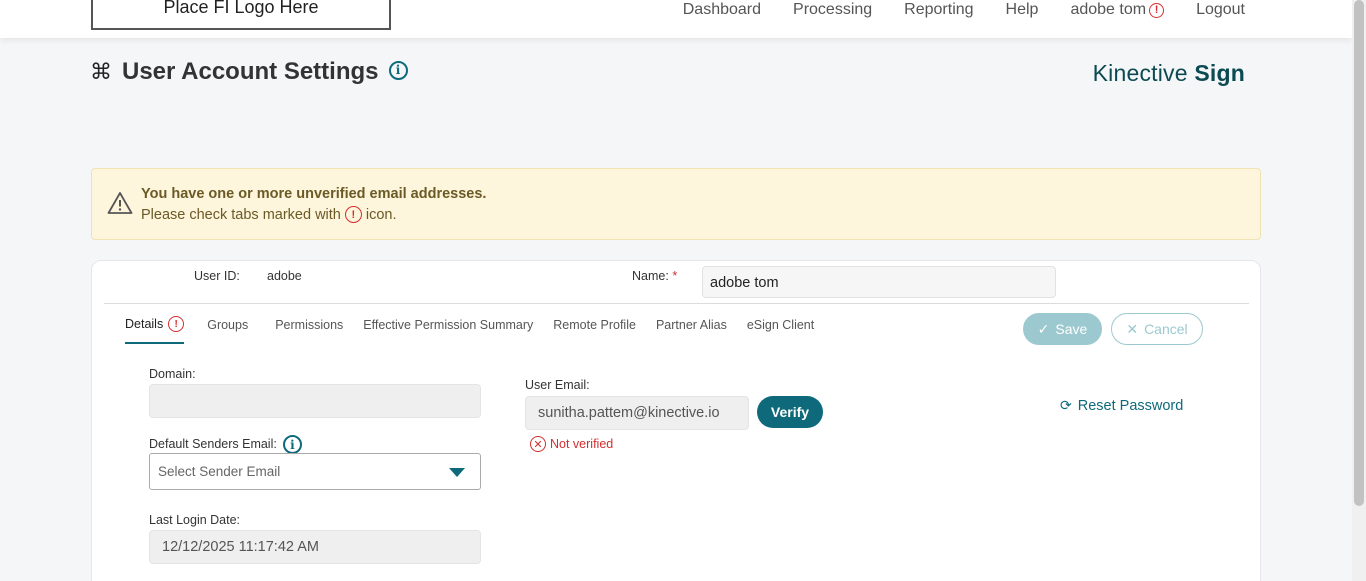 The height and width of the screenshot is (581, 1366). I want to click on nav-help: Help, so click(1022, 10).